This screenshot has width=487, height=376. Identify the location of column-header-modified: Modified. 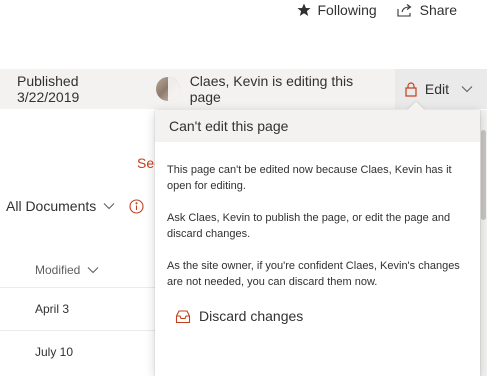
(67, 270).